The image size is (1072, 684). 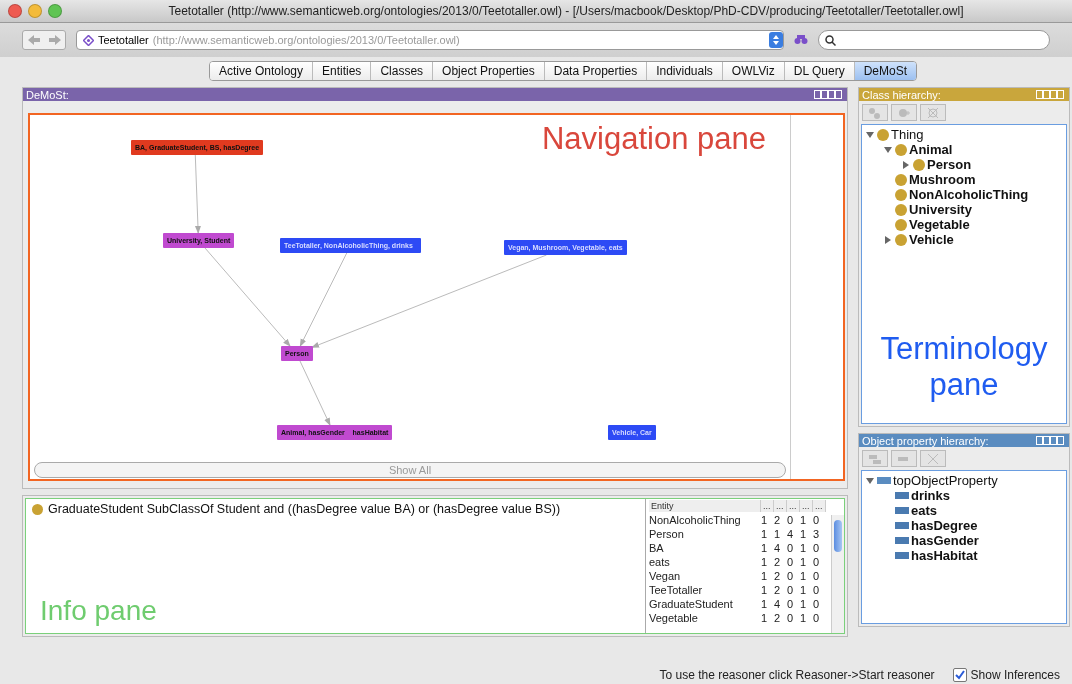 What do you see at coordinates (945, 480) in the screenshot?
I see `tree-item: topObjectProperty` at bounding box center [945, 480].